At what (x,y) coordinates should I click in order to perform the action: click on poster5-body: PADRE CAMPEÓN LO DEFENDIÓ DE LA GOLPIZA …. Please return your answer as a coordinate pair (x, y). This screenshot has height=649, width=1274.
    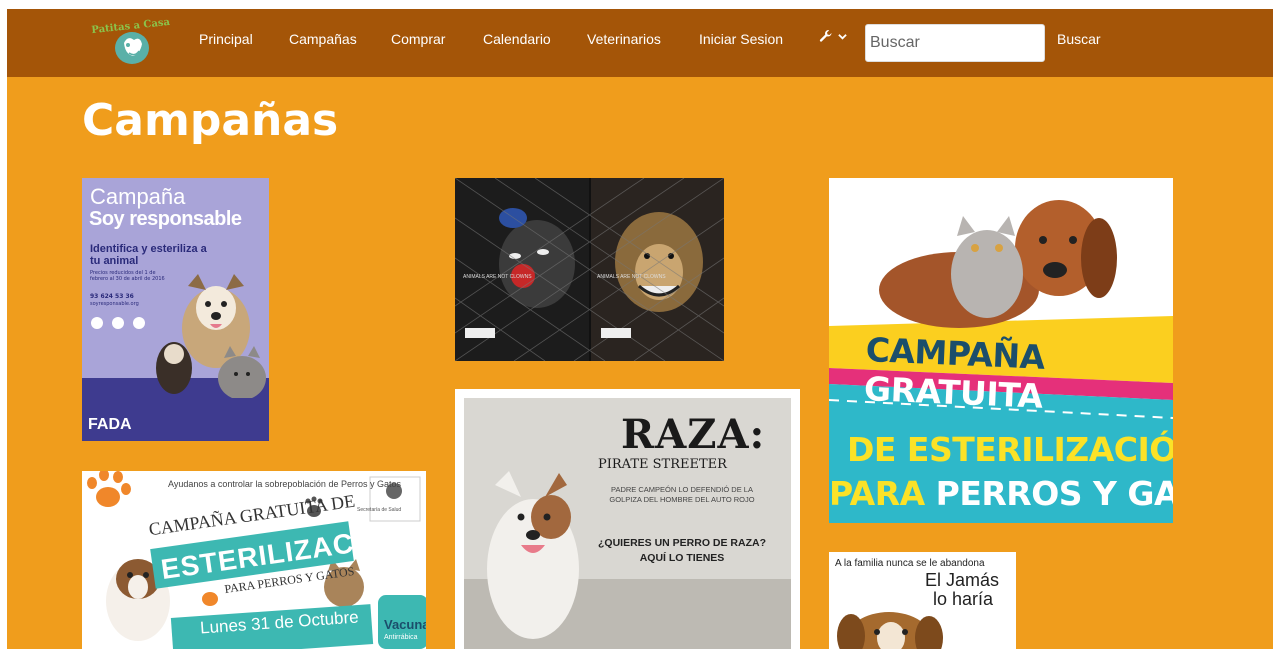
    Looking at the image, I should click on (682, 494).